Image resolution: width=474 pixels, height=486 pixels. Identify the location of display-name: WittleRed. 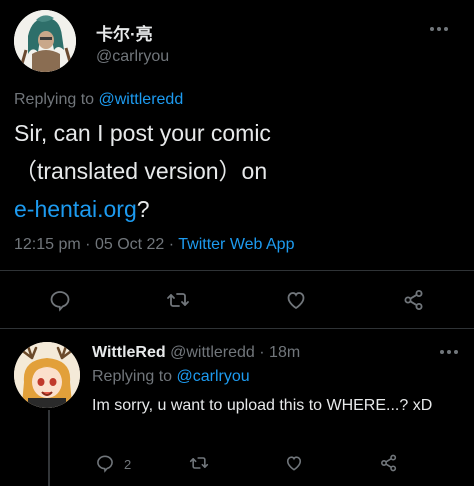
(129, 352).